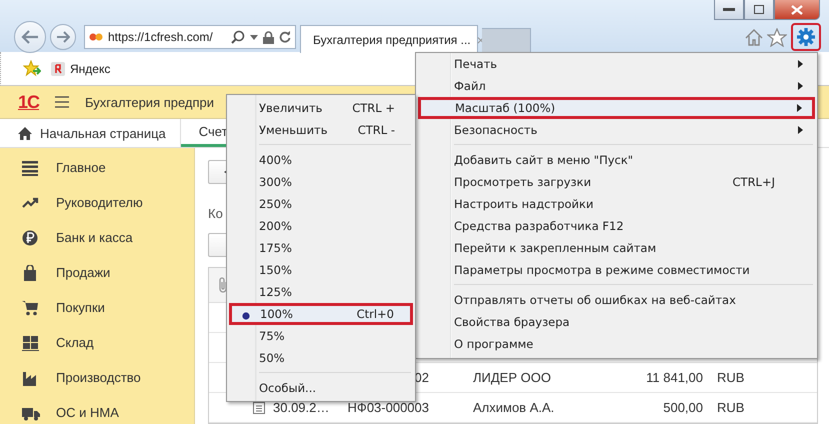 This screenshot has height=424, width=829. Describe the element at coordinates (616, 322) in the screenshot. I see `menu-item: Свойства браузера` at that location.